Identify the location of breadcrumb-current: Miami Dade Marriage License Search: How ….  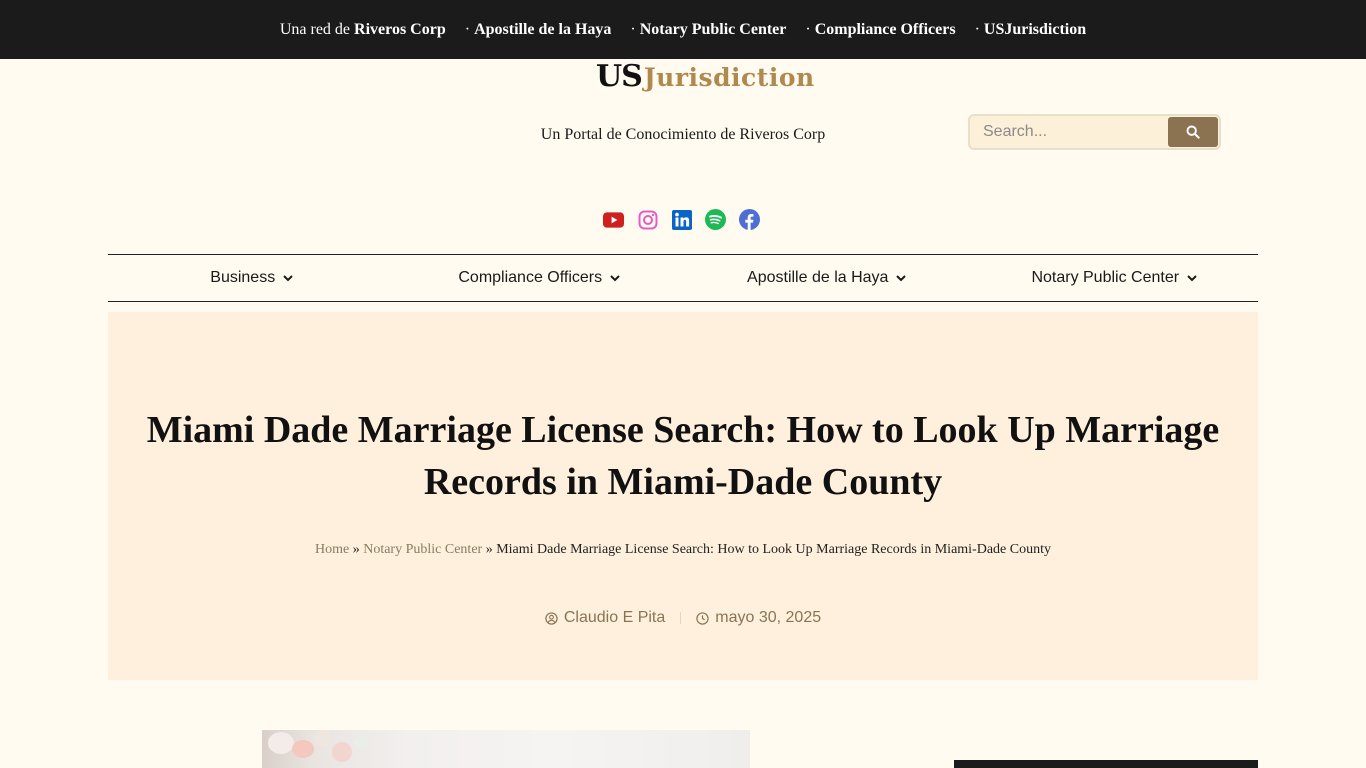
(773, 549).